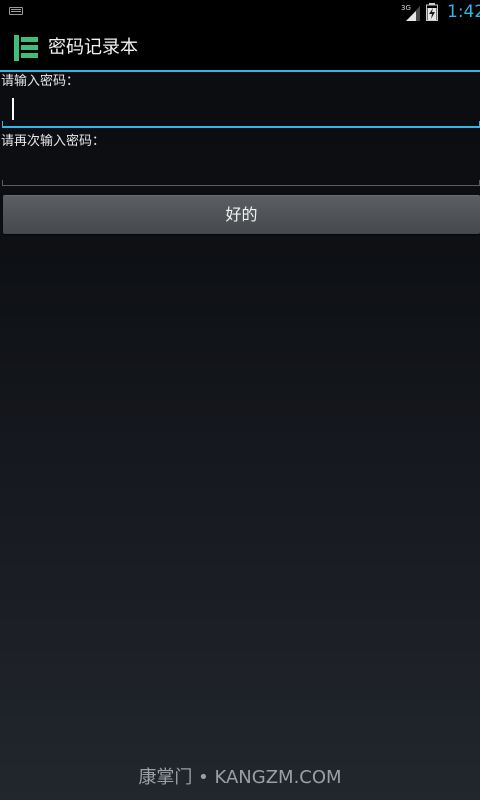 Image resolution: width=480 pixels, height=800 pixels. I want to click on list-app-icon, so click(26, 48).